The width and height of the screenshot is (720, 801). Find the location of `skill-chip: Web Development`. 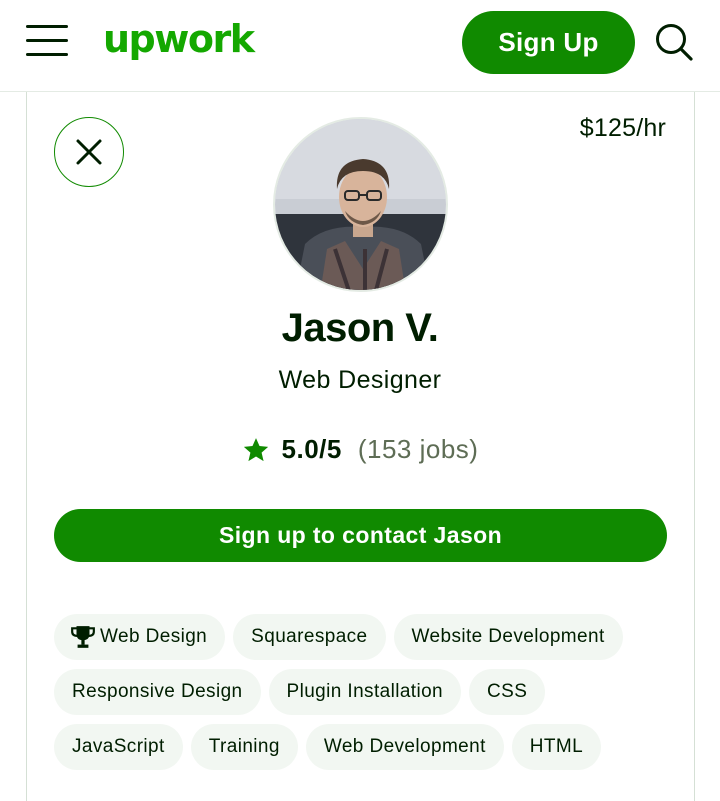

skill-chip: Web Development is located at coordinates (404, 747).